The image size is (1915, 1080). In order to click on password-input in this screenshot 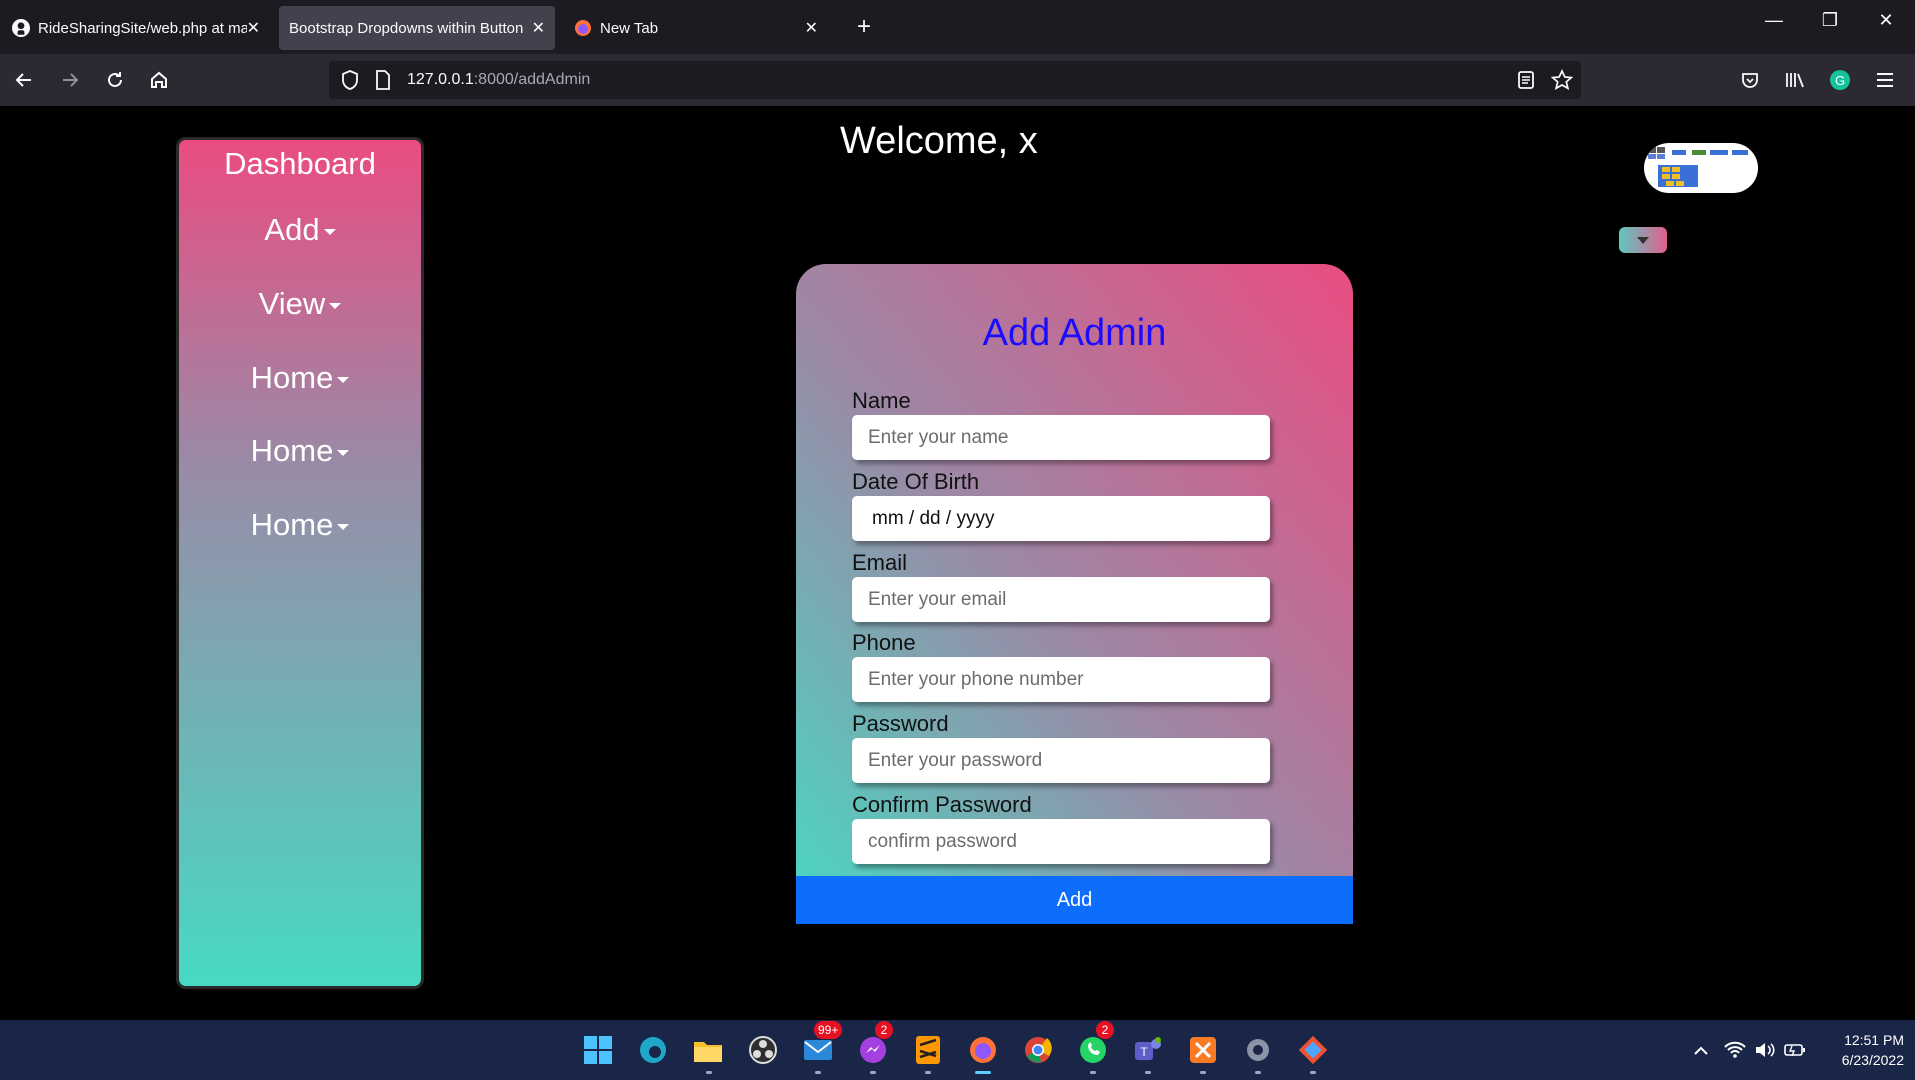, I will do `click(1061, 760)`.